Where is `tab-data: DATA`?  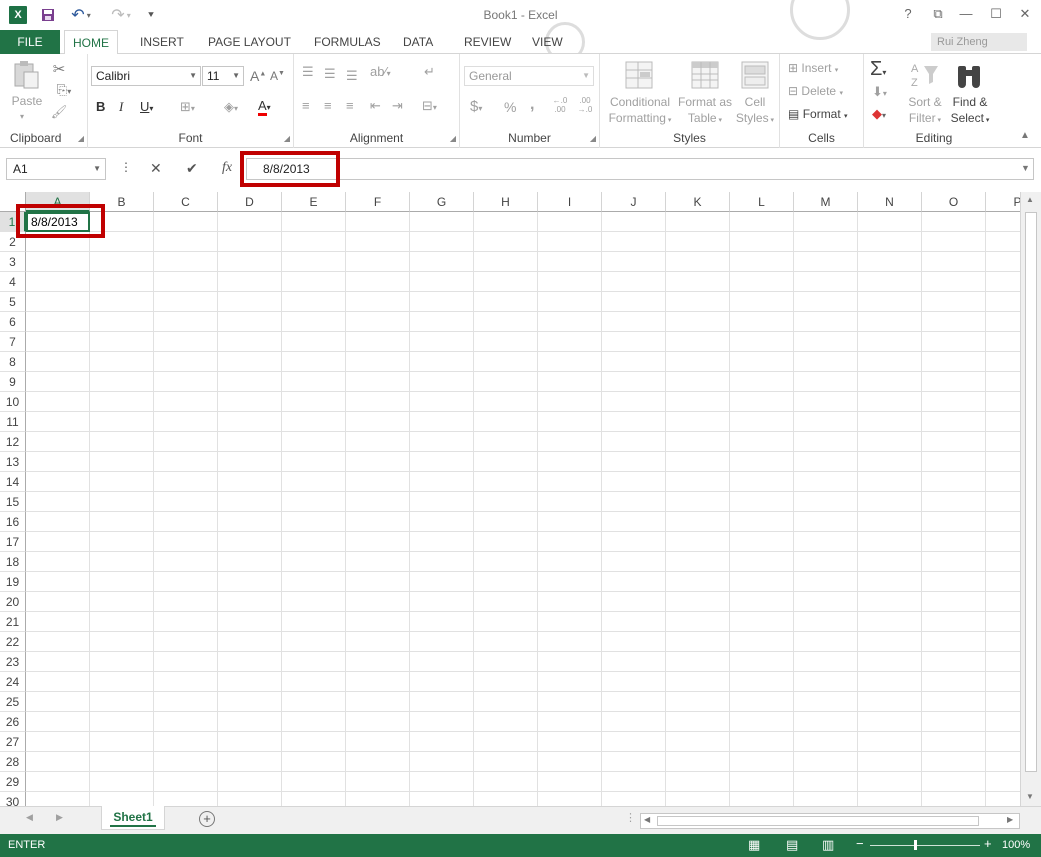 tab-data: DATA is located at coordinates (418, 42).